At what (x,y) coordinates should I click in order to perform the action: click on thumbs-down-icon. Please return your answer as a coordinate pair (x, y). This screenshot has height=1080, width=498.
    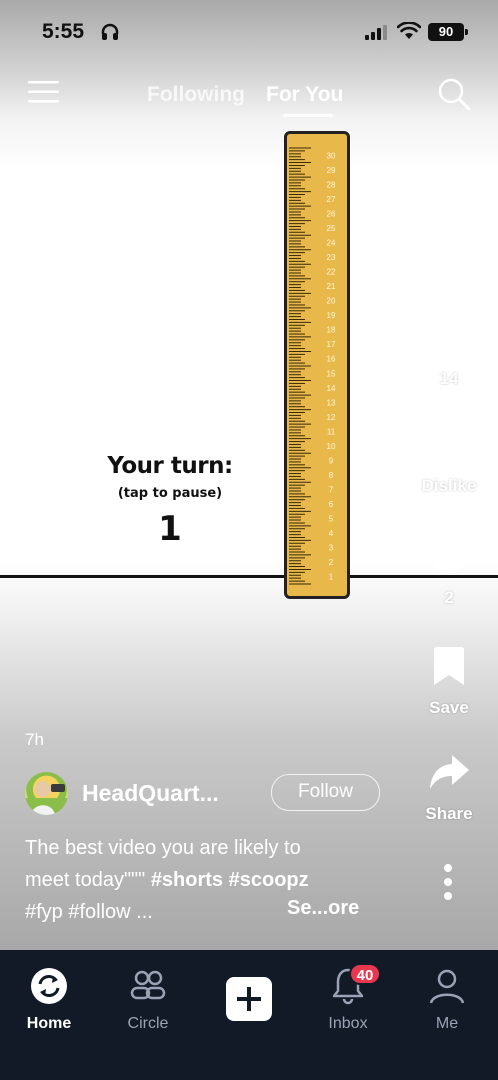
    Looking at the image, I should click on (448, 445).